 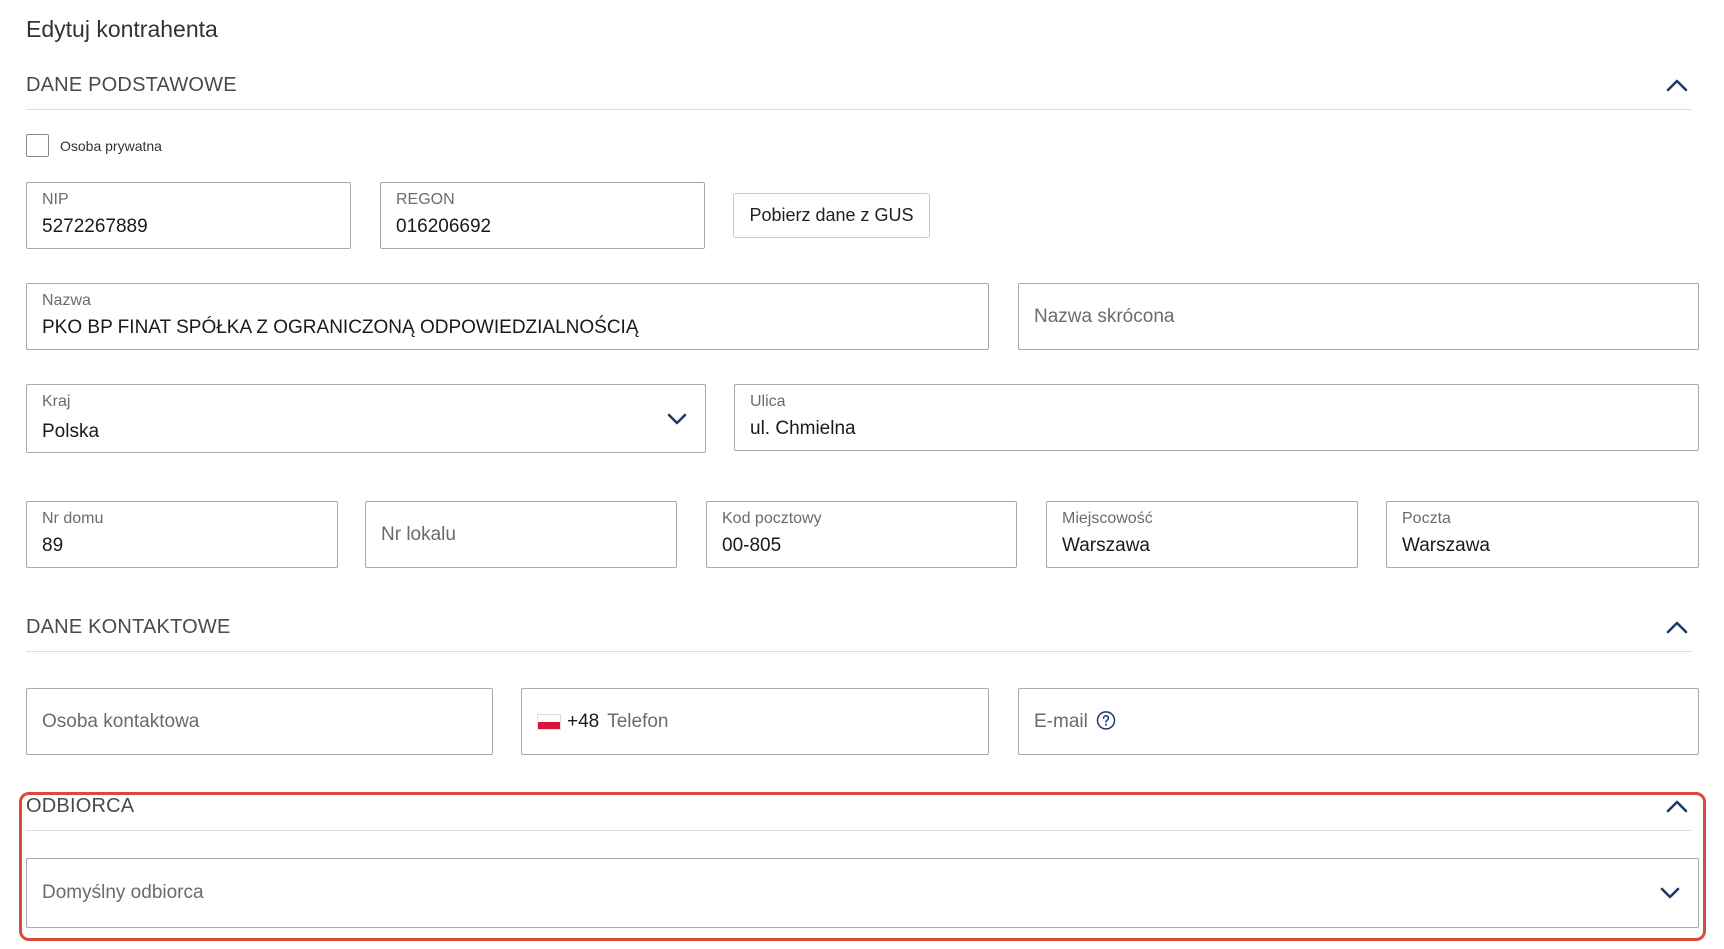 I want to click on city-label: Miejscowość, so click(x=1107, y=518).